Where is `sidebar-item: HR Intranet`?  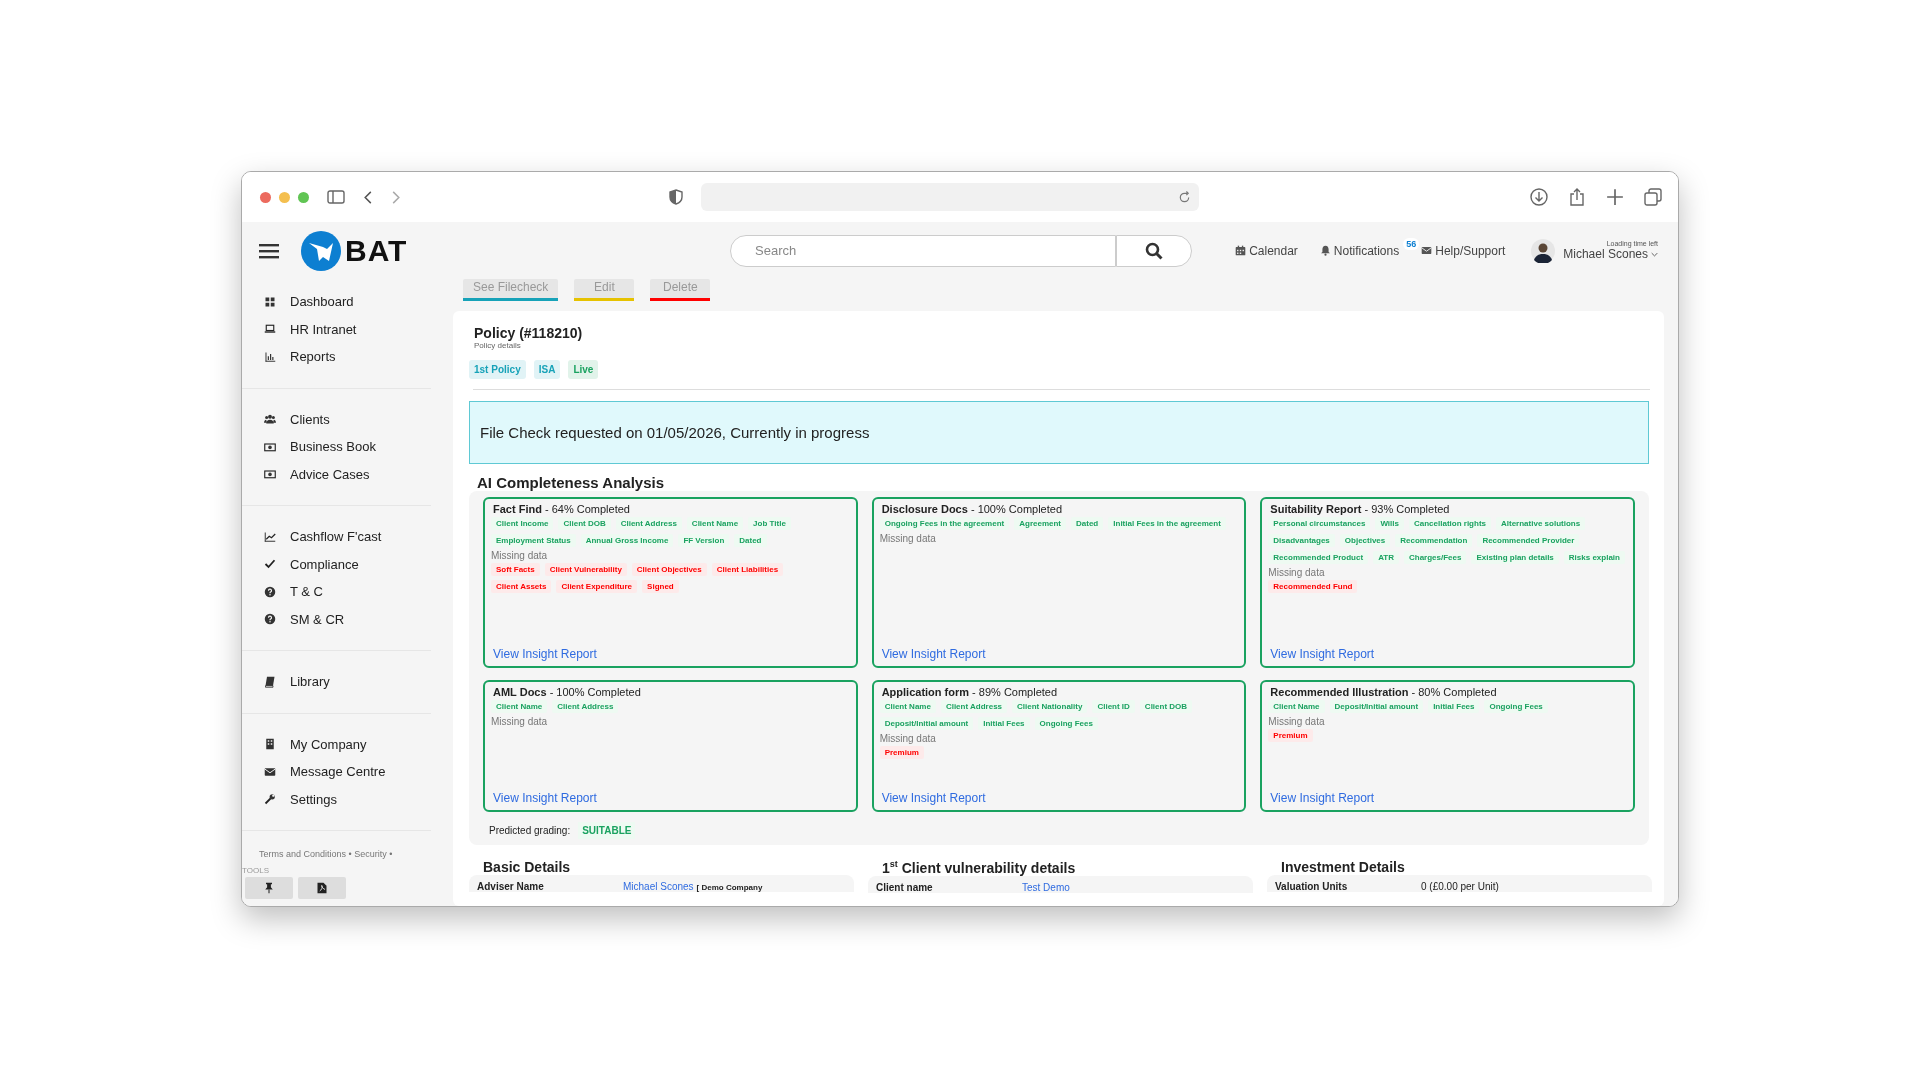 sidebar-item: HR Intranet is located at coordinates (336, 329).